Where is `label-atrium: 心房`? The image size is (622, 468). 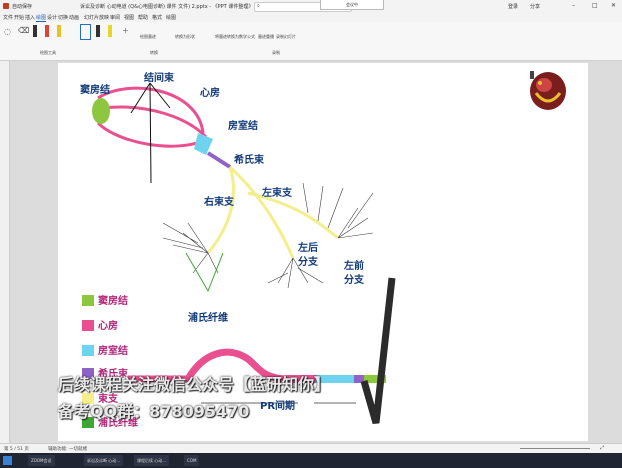 label-atrium: 心房 is located at coordinates (210, 92).